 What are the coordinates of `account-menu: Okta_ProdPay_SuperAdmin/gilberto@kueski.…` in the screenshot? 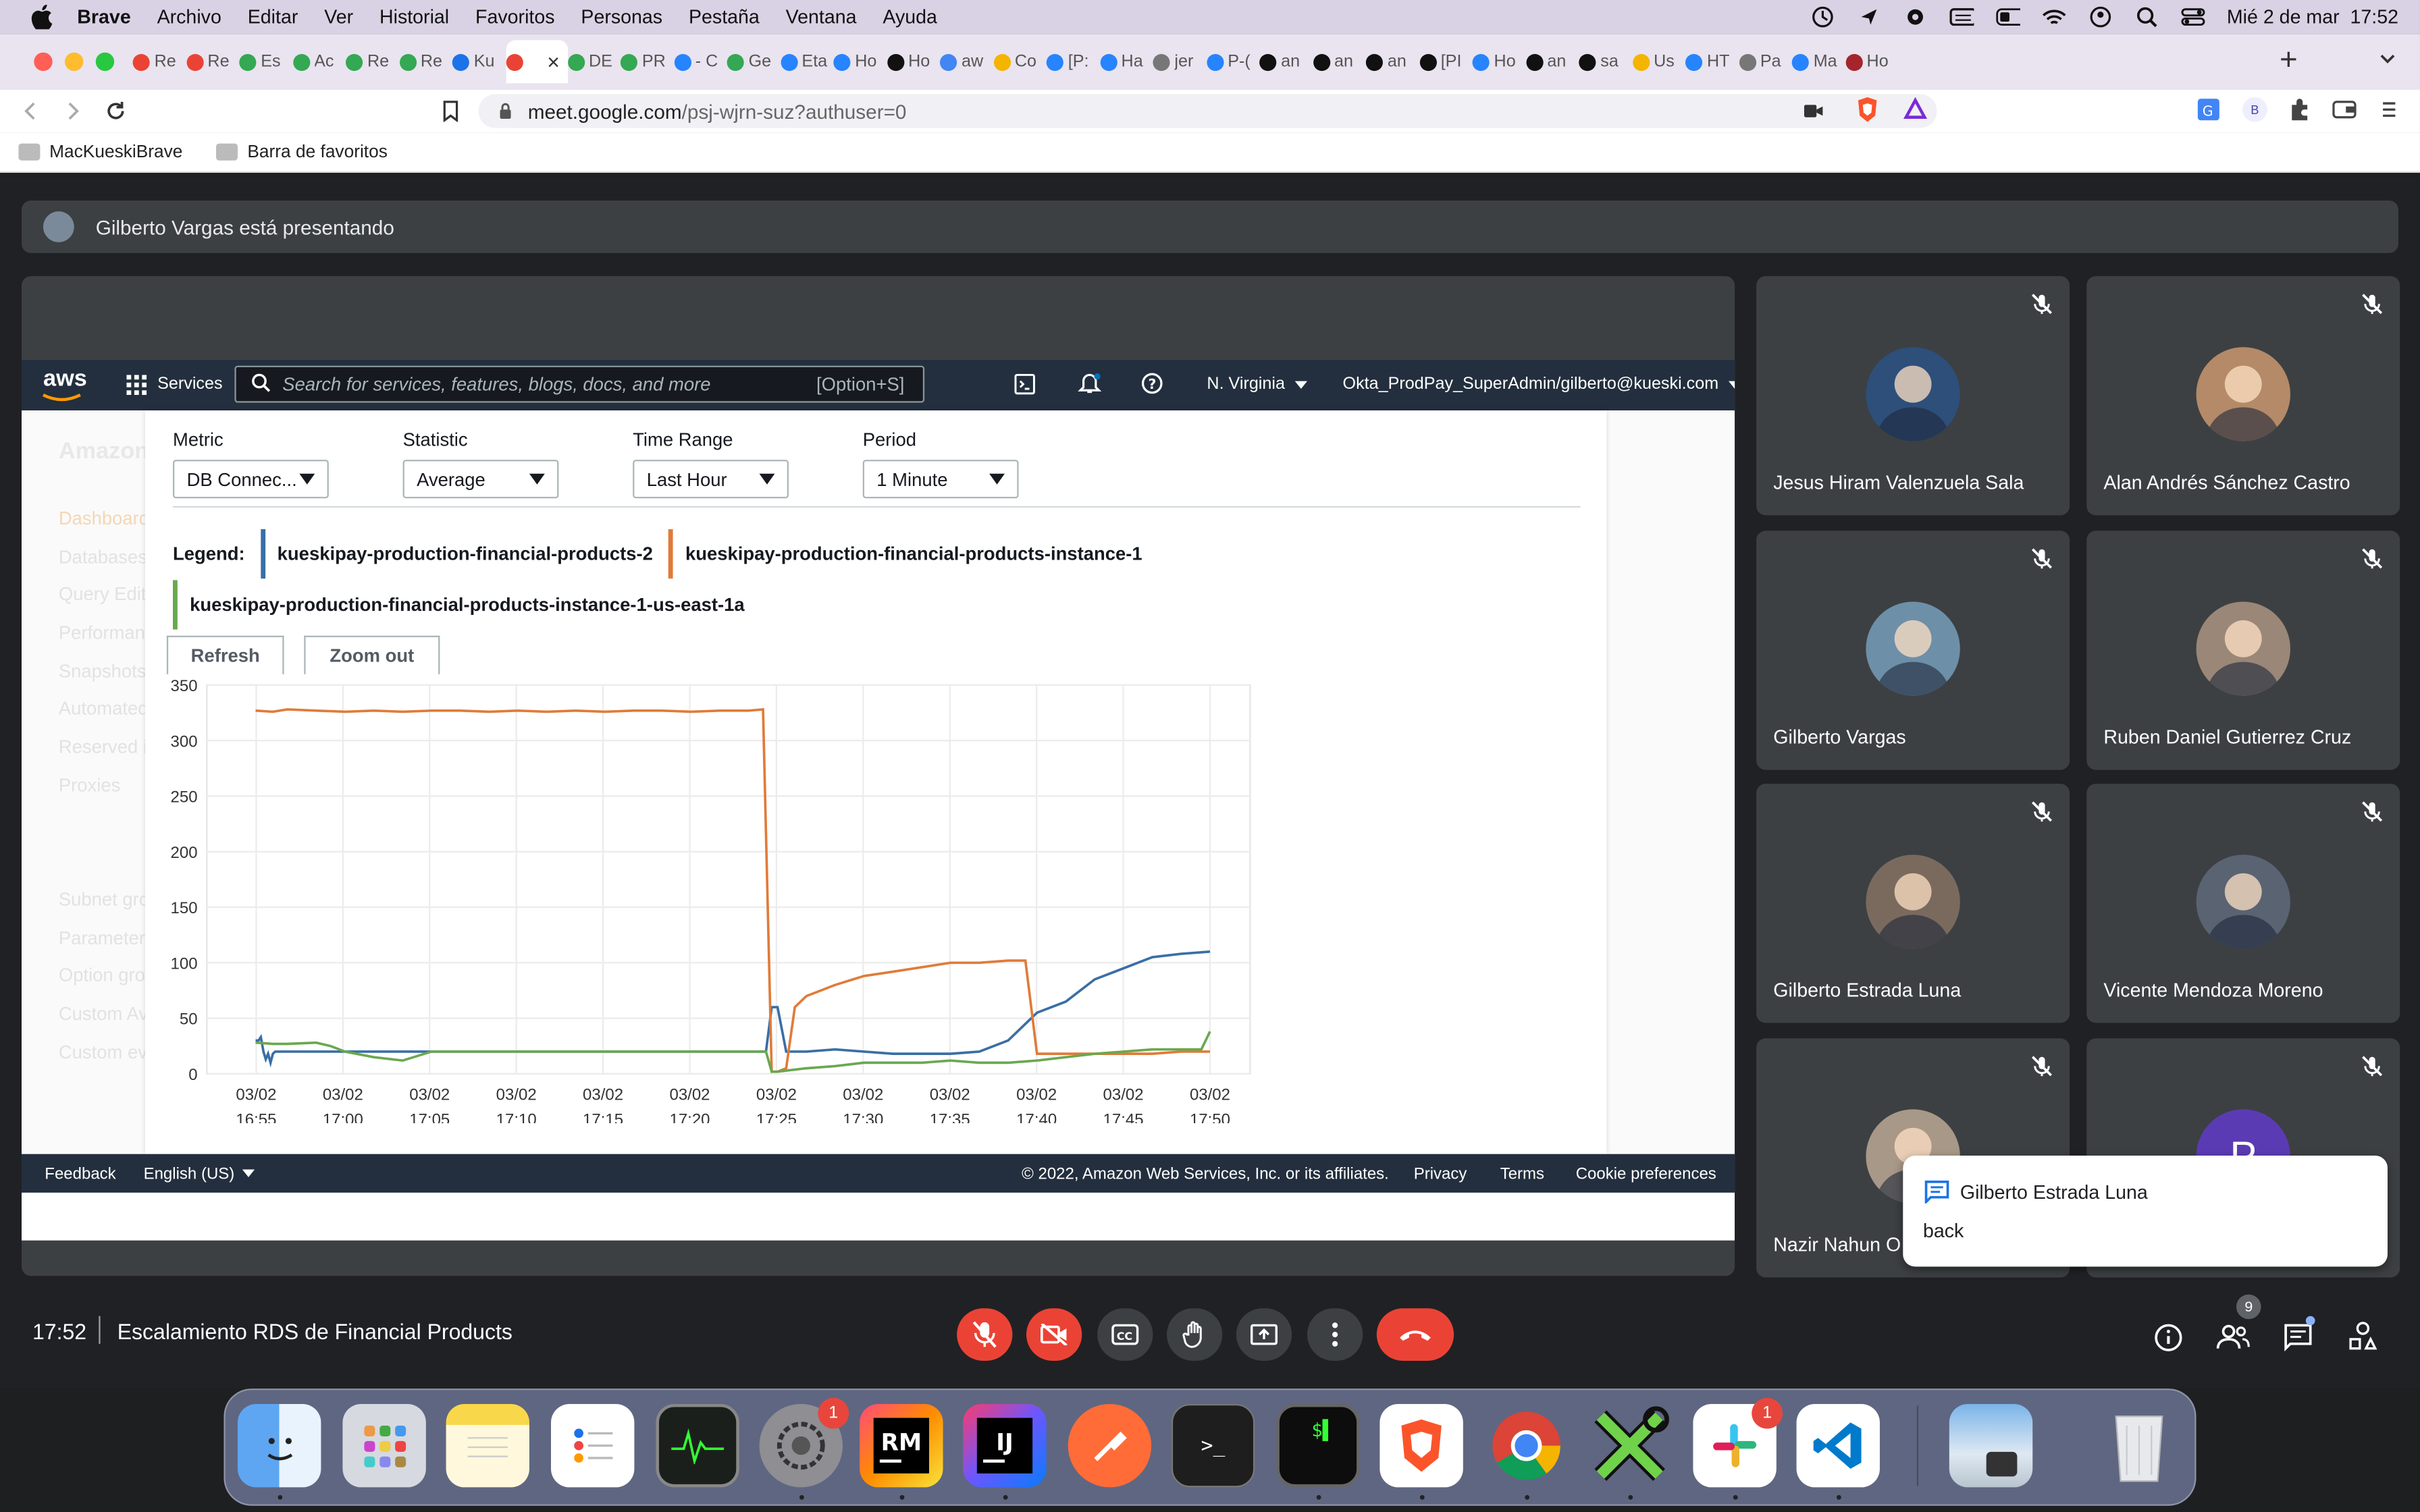 It's located at (1539, 384).